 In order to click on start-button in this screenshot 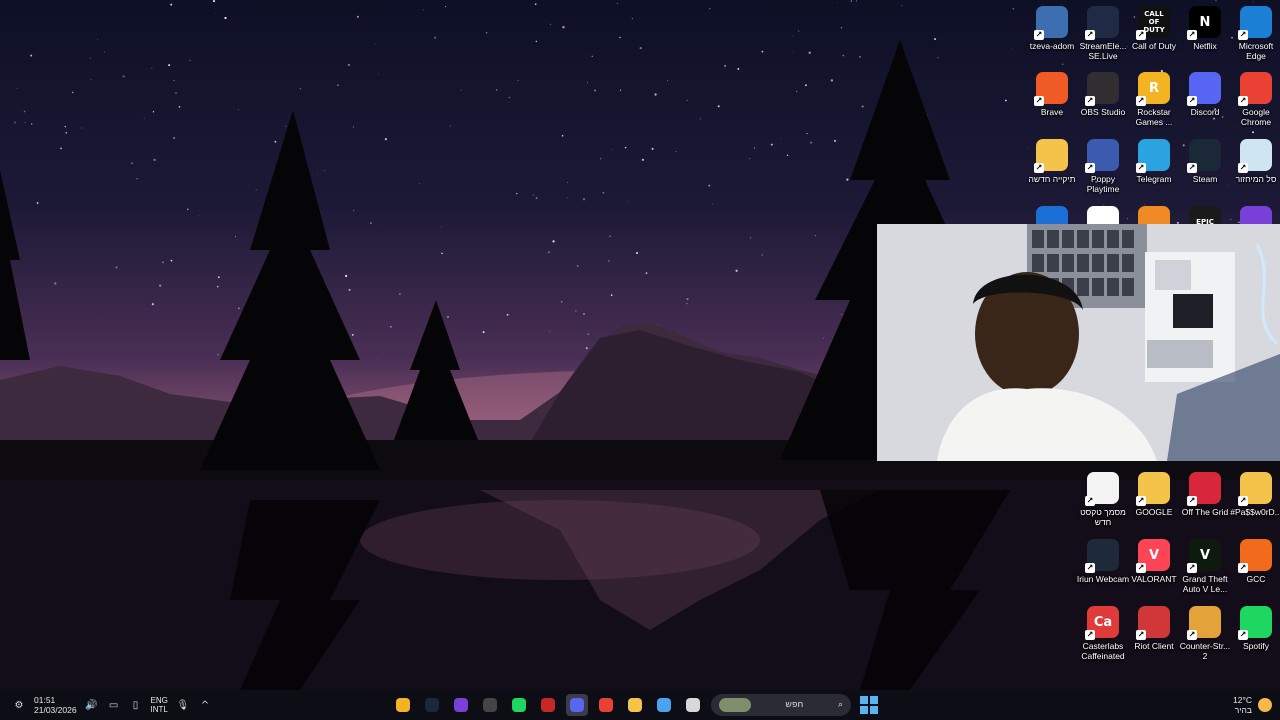, I will do `click(869, 705)`.